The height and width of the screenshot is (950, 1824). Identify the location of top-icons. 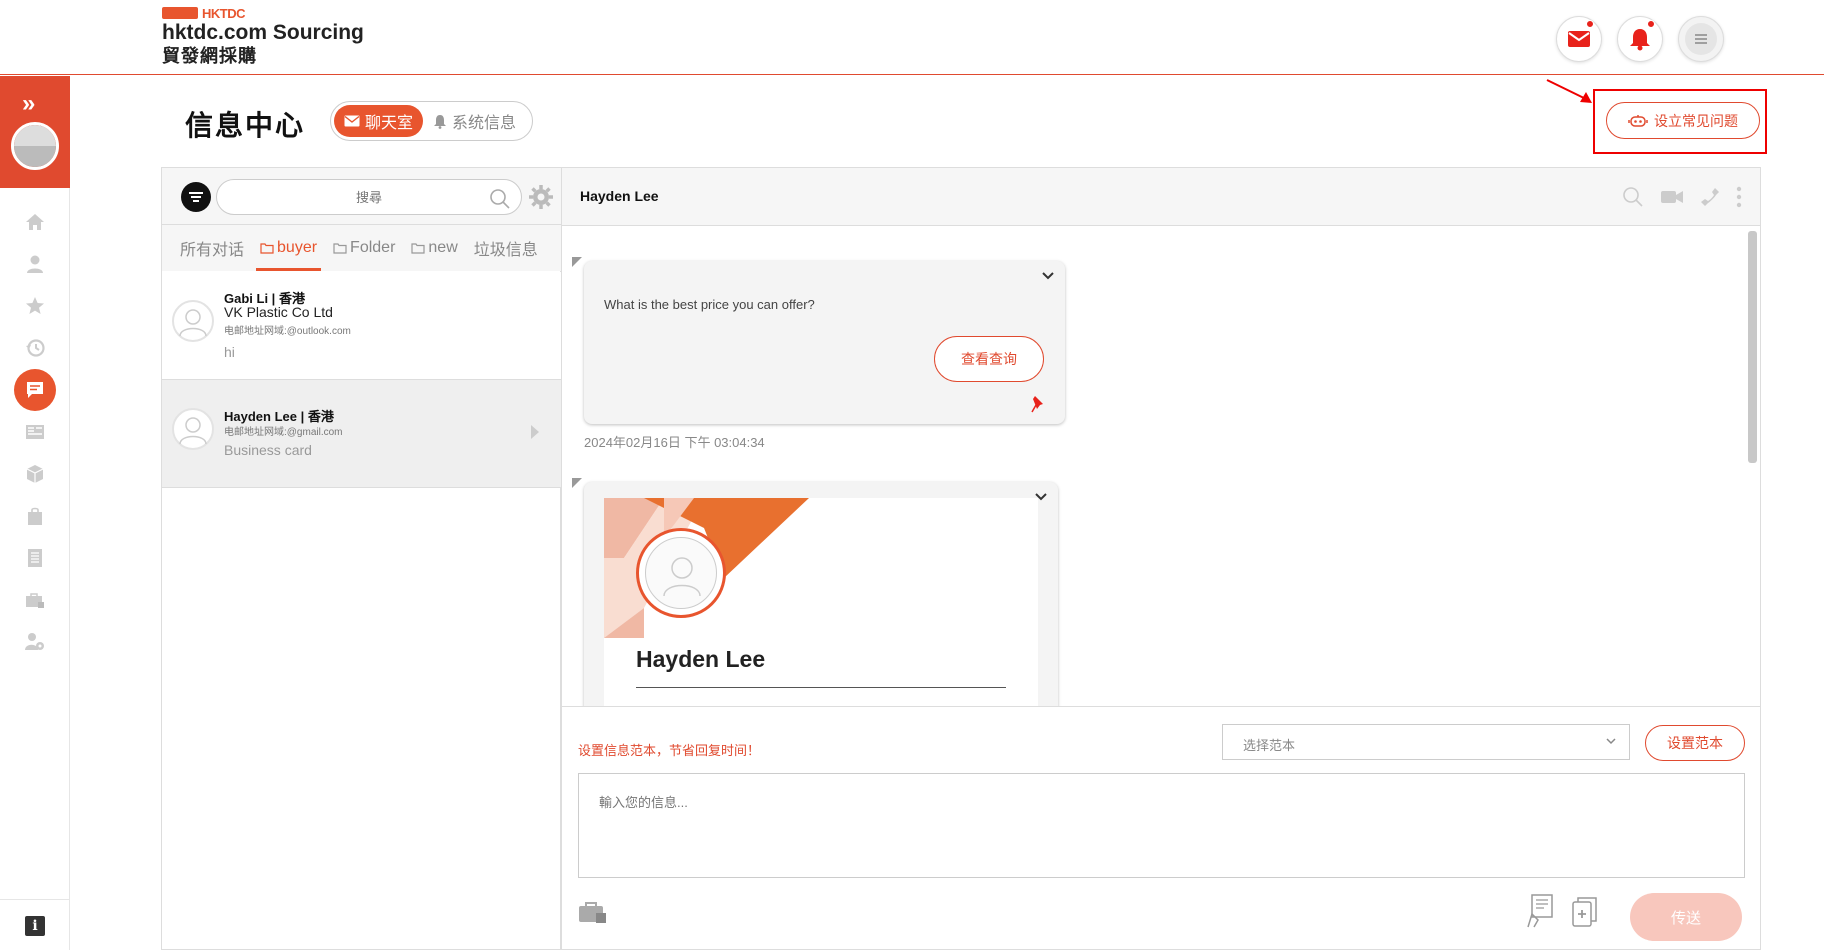
(1640, 39).